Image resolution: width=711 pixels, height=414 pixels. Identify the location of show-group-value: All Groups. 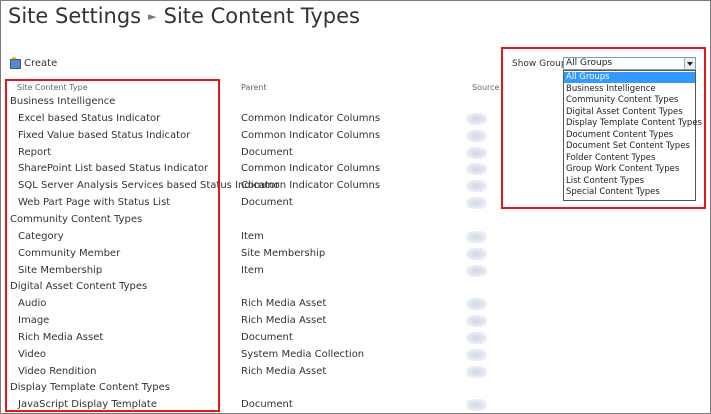
(589, 63).